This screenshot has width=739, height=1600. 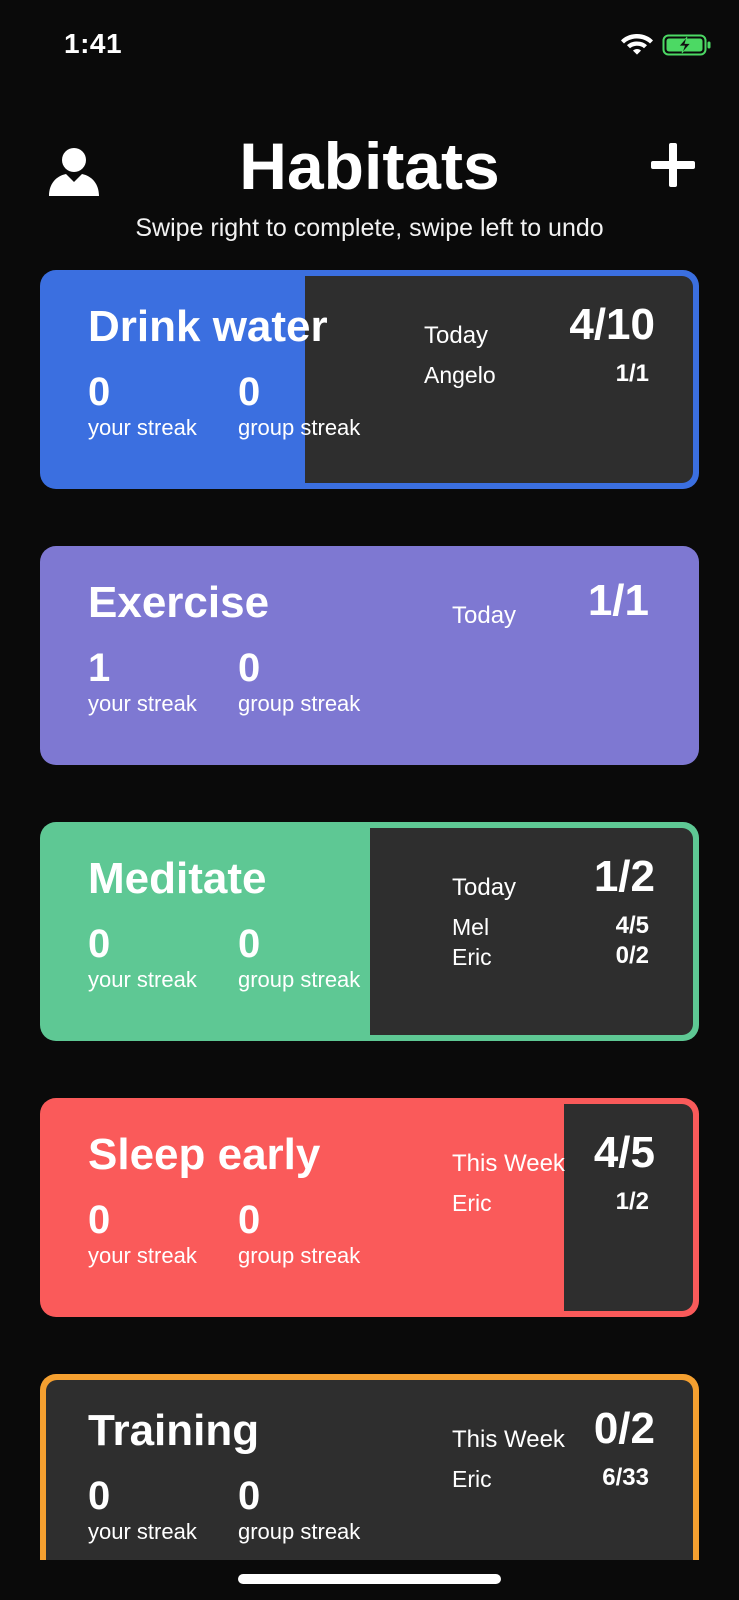 I want to click on member-name: Mel, so click(x=471, y=927).